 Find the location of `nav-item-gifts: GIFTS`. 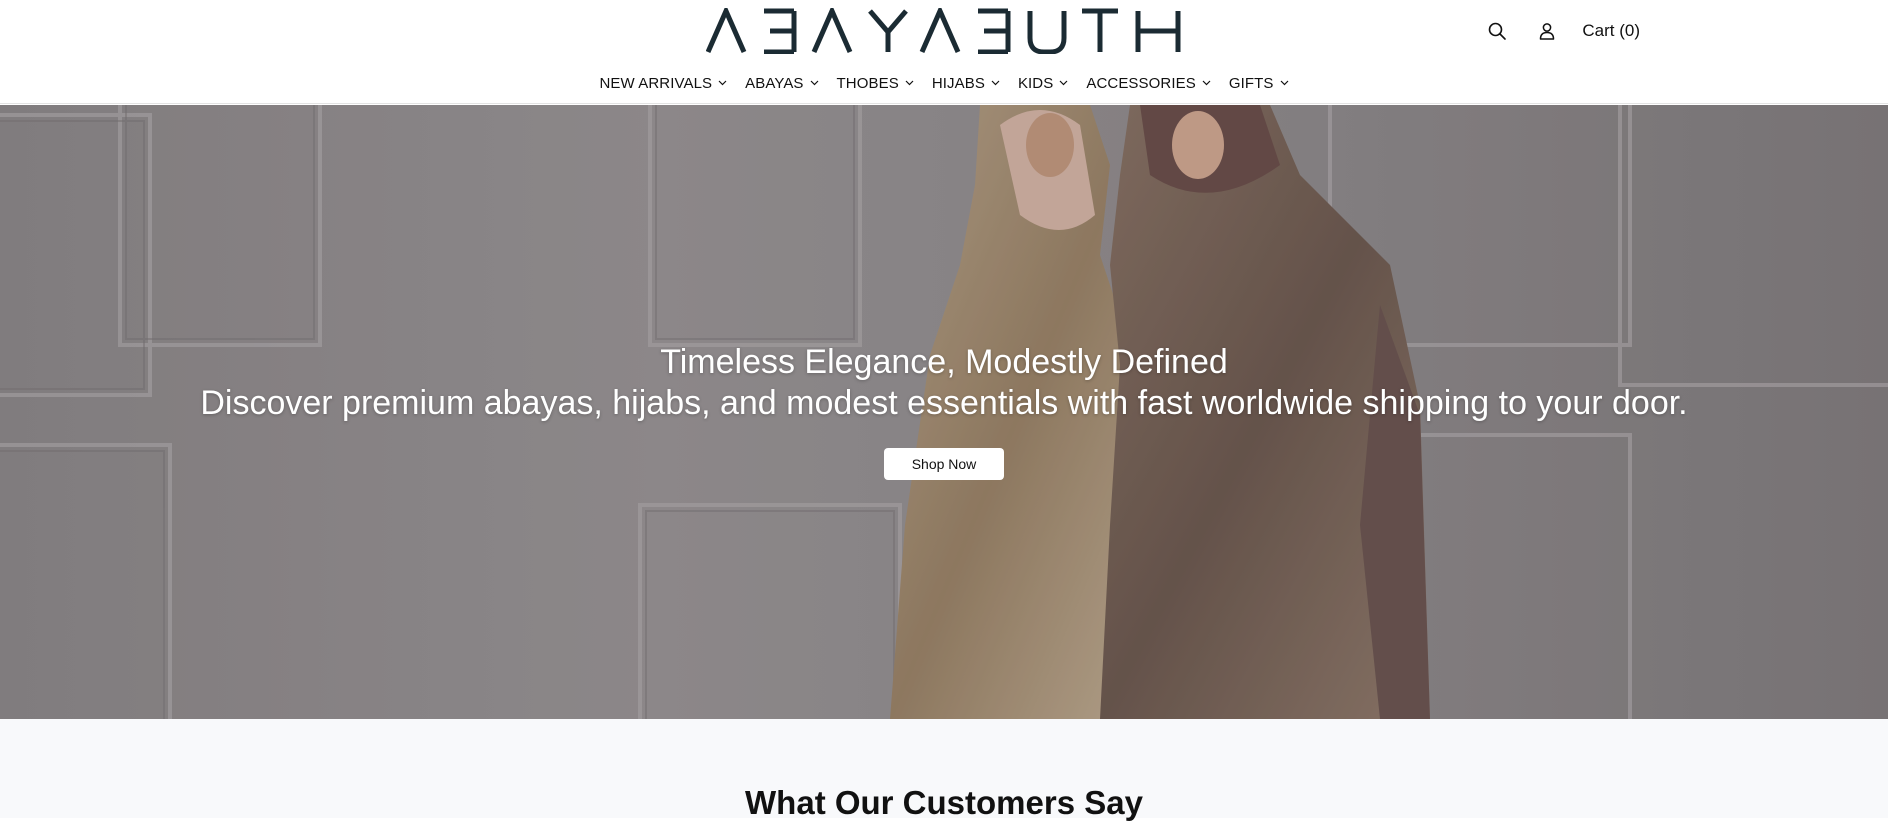

nav-item-gifts: GIFTS is located at coordinates (1259, 83).